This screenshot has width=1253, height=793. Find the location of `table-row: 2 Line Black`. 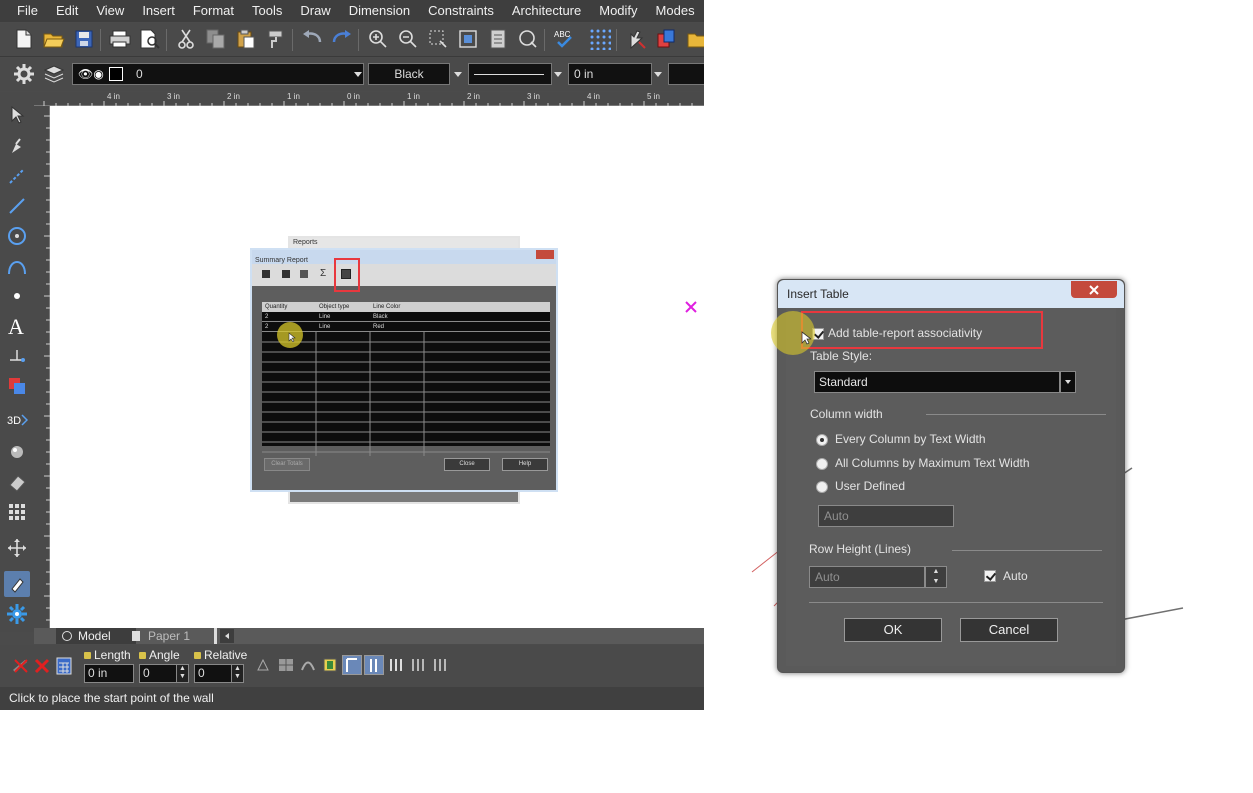

table-row: 2 Line Black is located at coordinates (406, 317).